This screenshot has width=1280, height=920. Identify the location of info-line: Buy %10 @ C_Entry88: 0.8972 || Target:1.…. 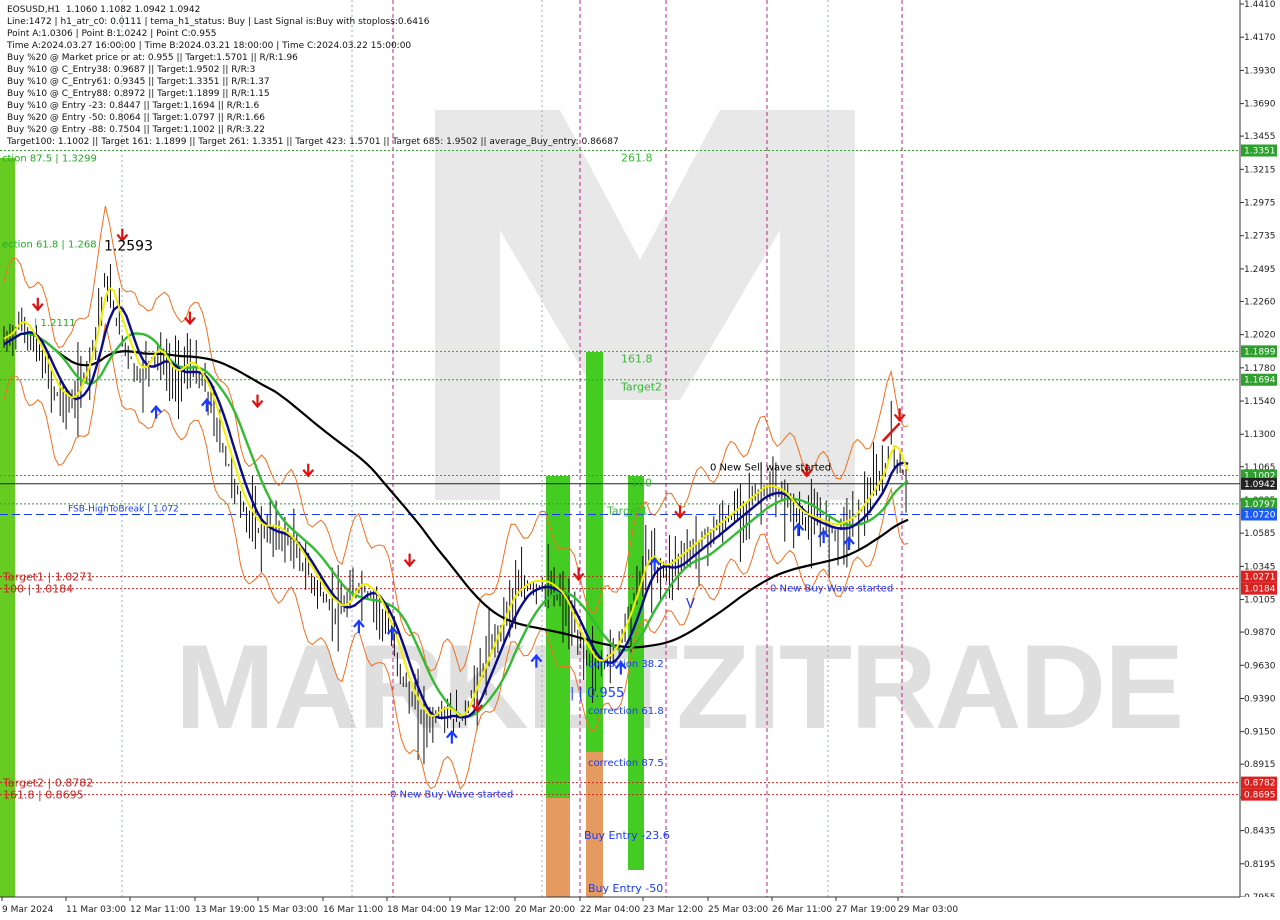
(138, 94).